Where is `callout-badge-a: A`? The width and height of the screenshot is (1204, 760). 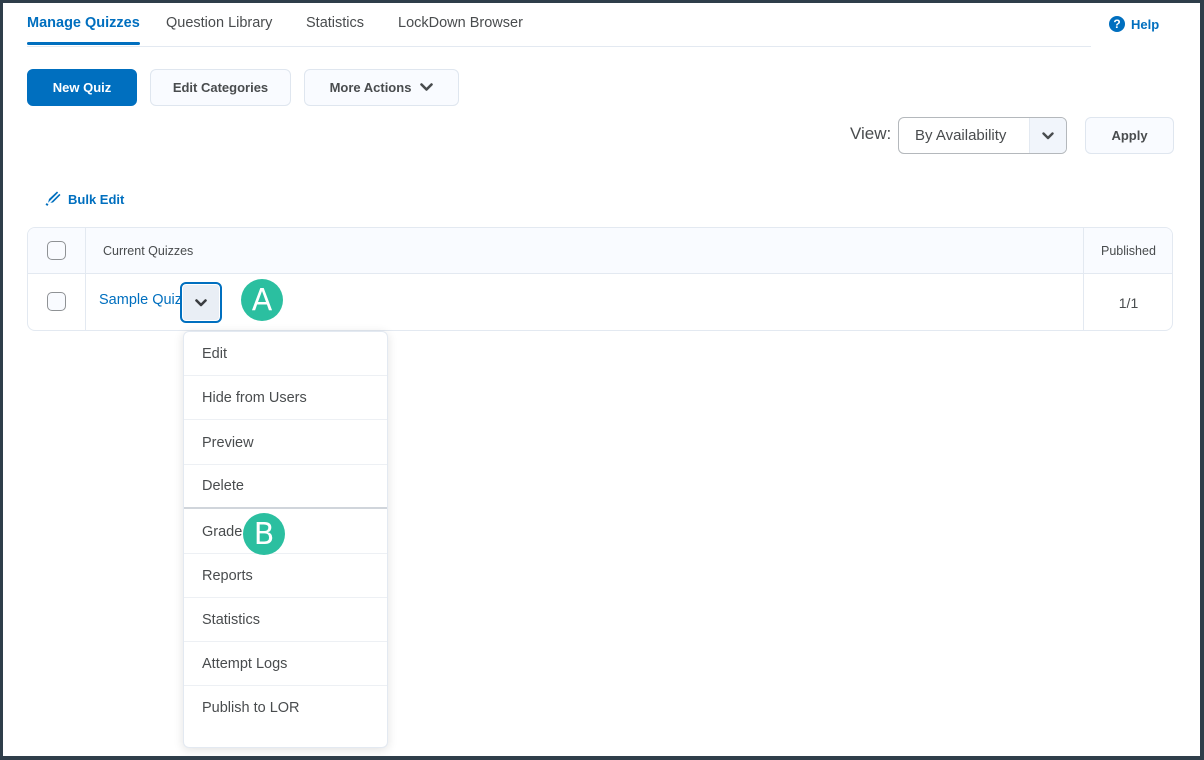 callout-badge-a: A is located at coordinates (262, 300).